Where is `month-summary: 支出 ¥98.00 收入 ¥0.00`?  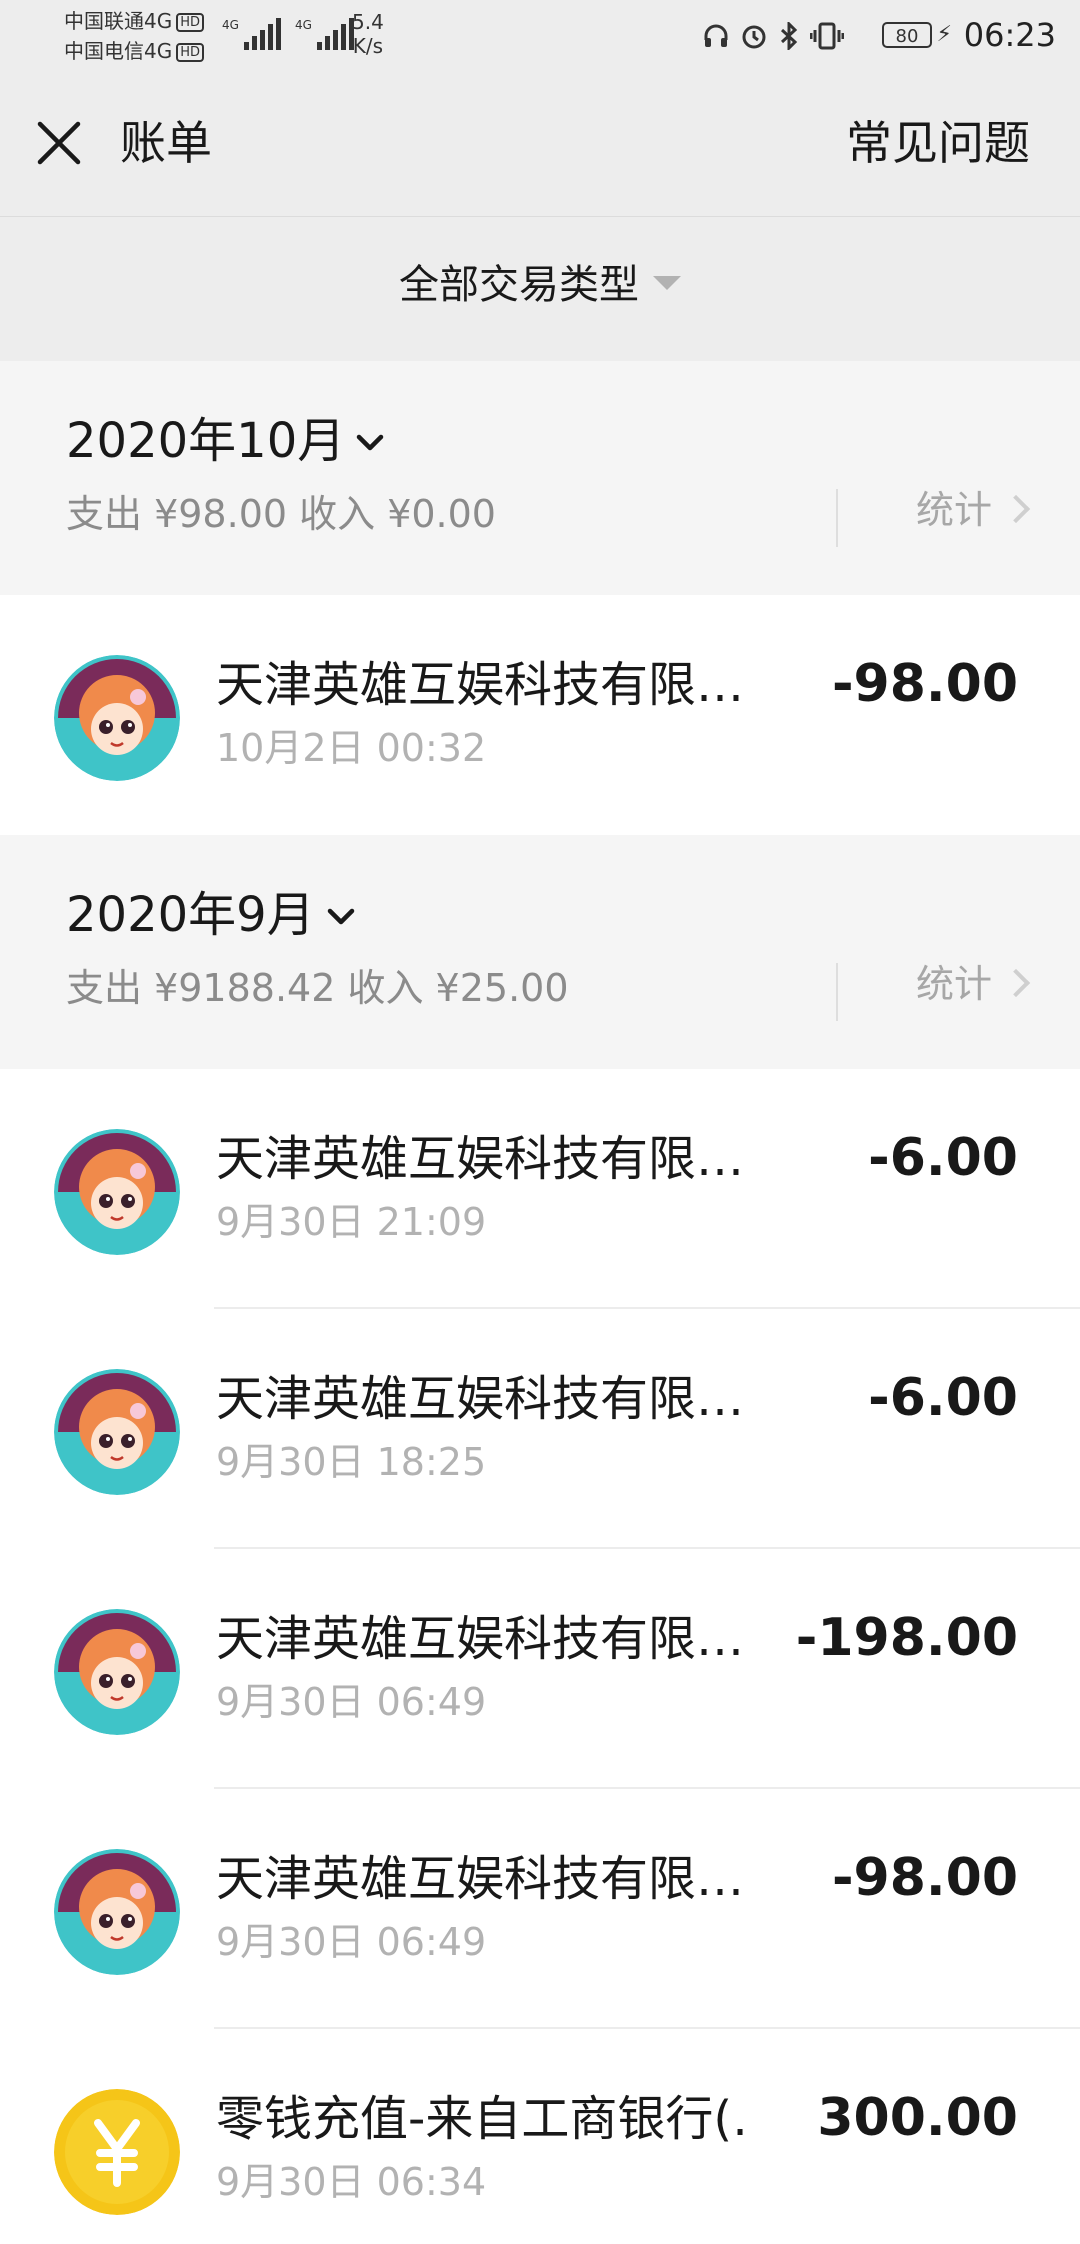 month-summary: 支出 ¥98.00 收入 ¥0.00 is located at coordinates (281, 514).